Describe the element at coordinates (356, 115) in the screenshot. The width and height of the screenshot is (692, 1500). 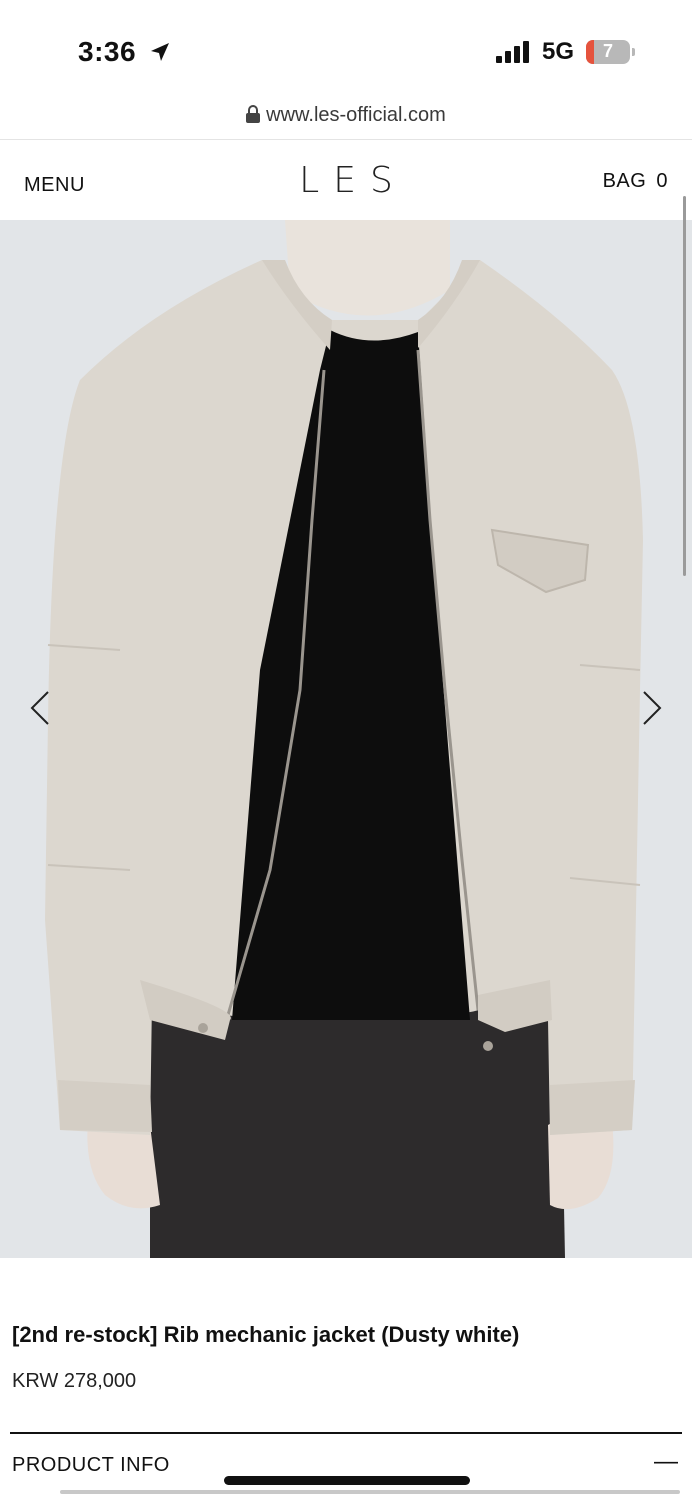
I see `url-text: www.les-official.com` at that location.